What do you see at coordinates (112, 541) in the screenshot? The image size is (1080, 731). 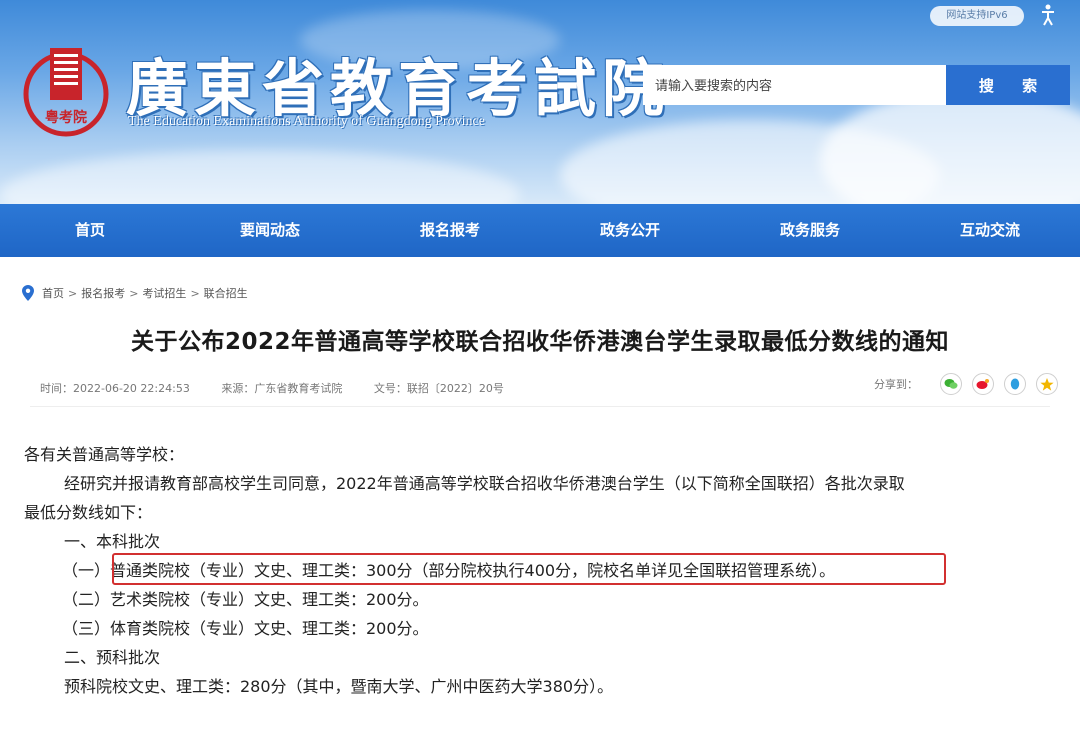 I see `article-section-undergraduate: 一、本科批次` at bounding box center [112, 541].